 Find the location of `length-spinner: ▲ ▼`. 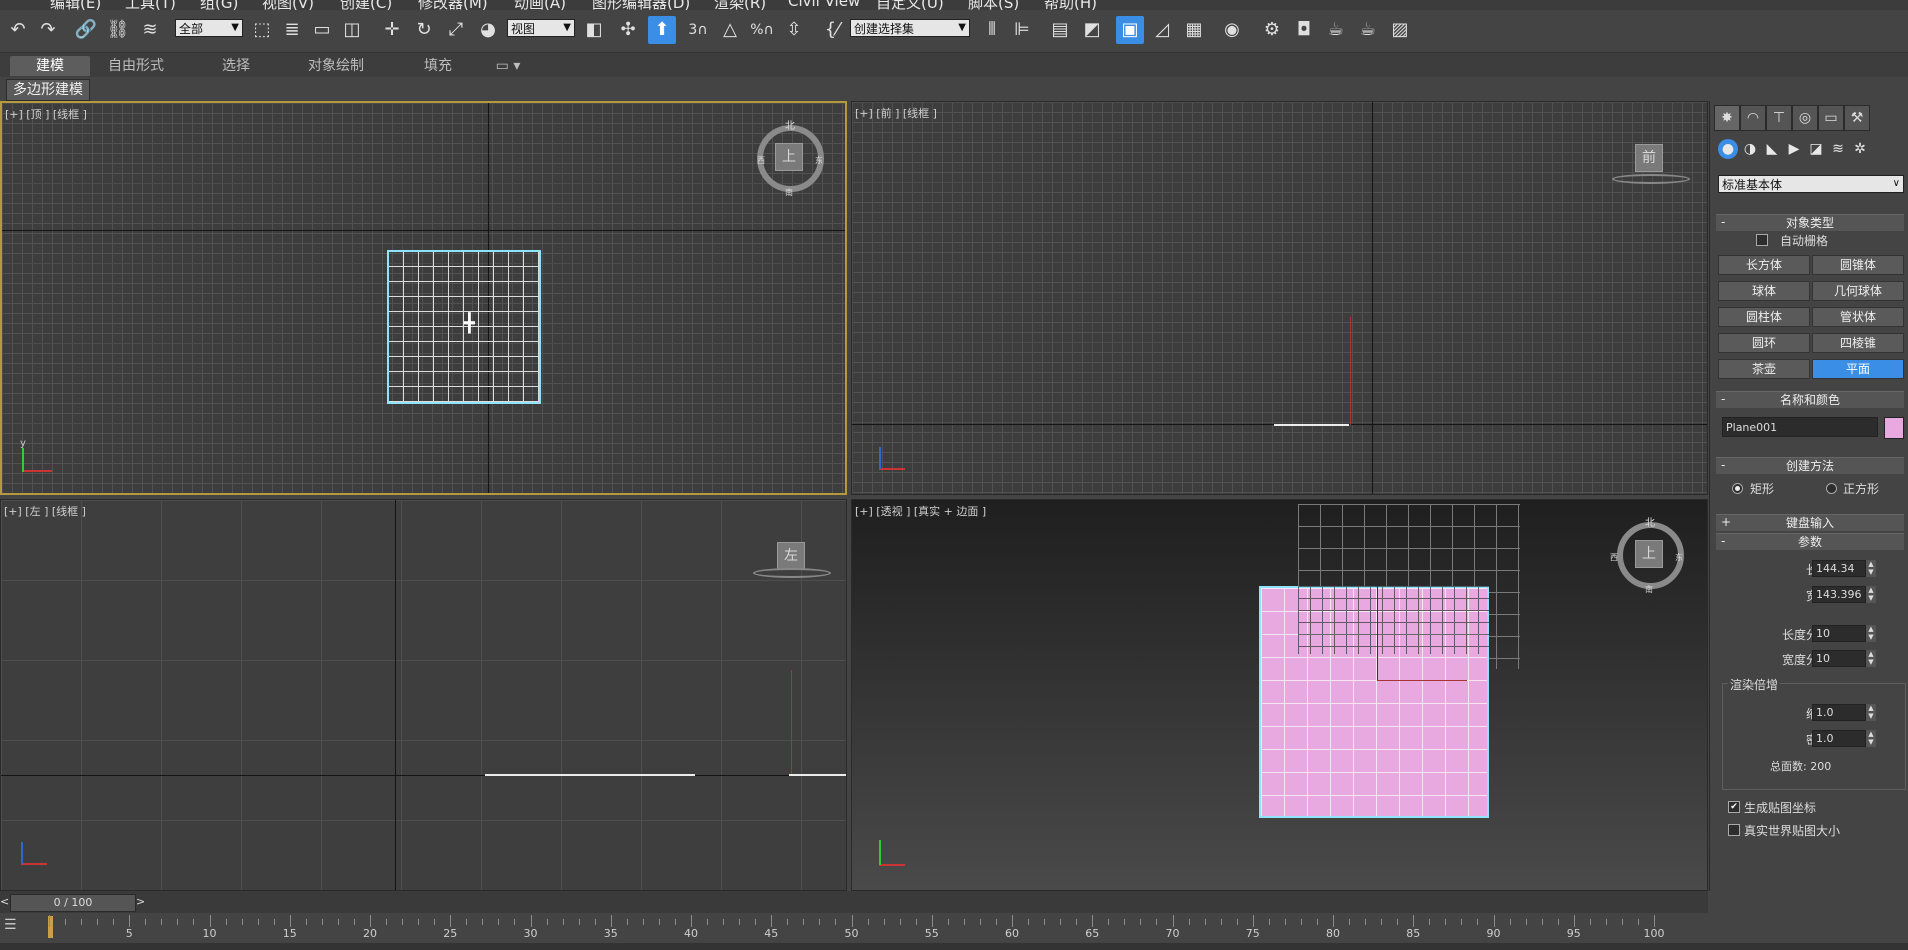

length-spinner: ▲ ▼ is located at coordinates (1871, 568).